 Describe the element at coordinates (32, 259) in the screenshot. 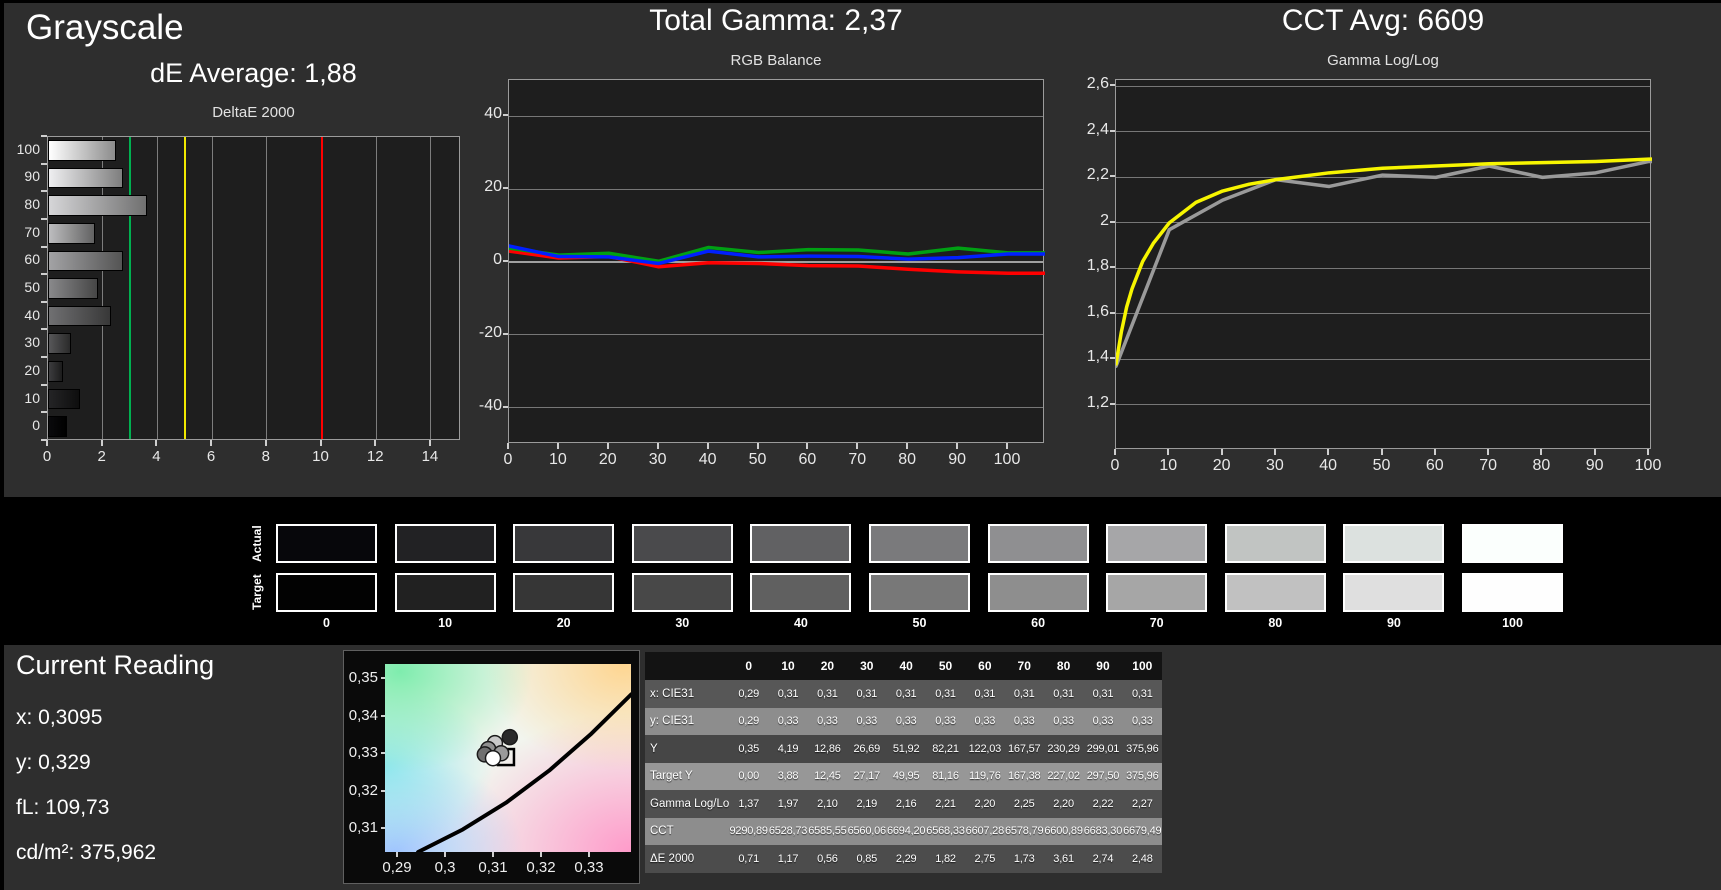

I see `deltae-y-axis-label: 60` at that location.